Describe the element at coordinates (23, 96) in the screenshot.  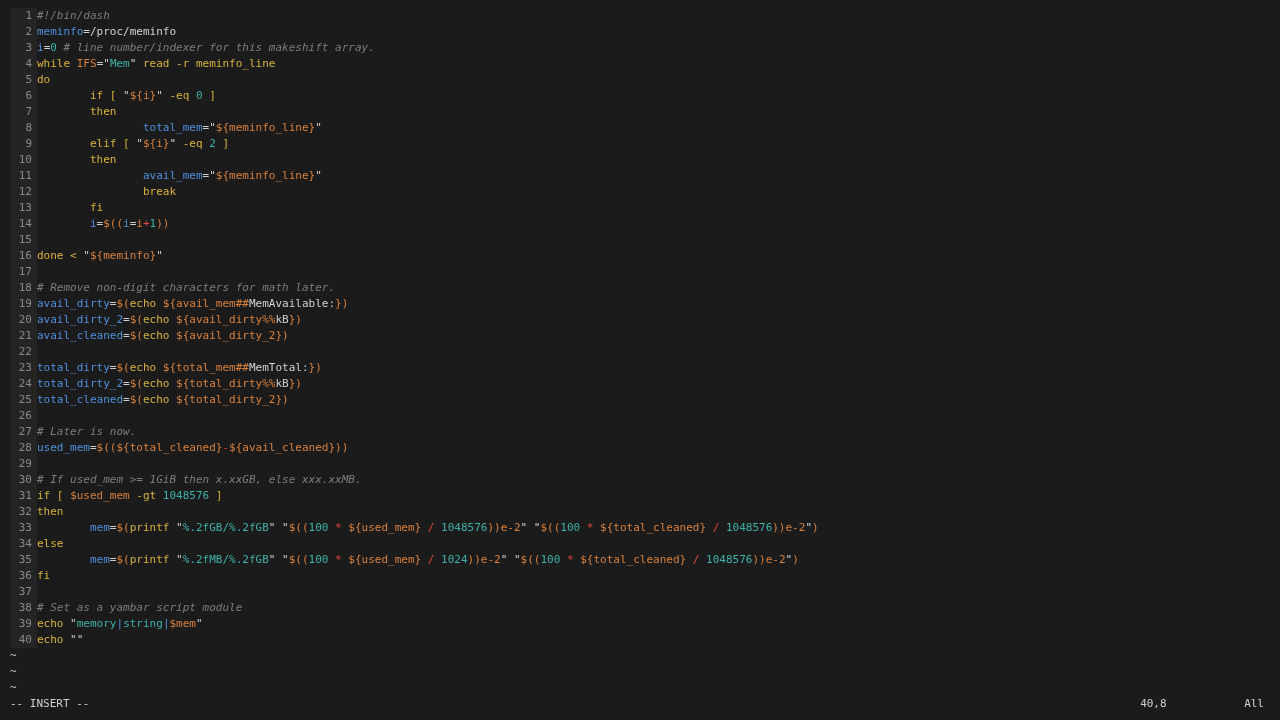
I see `line-number: 6` at that location.